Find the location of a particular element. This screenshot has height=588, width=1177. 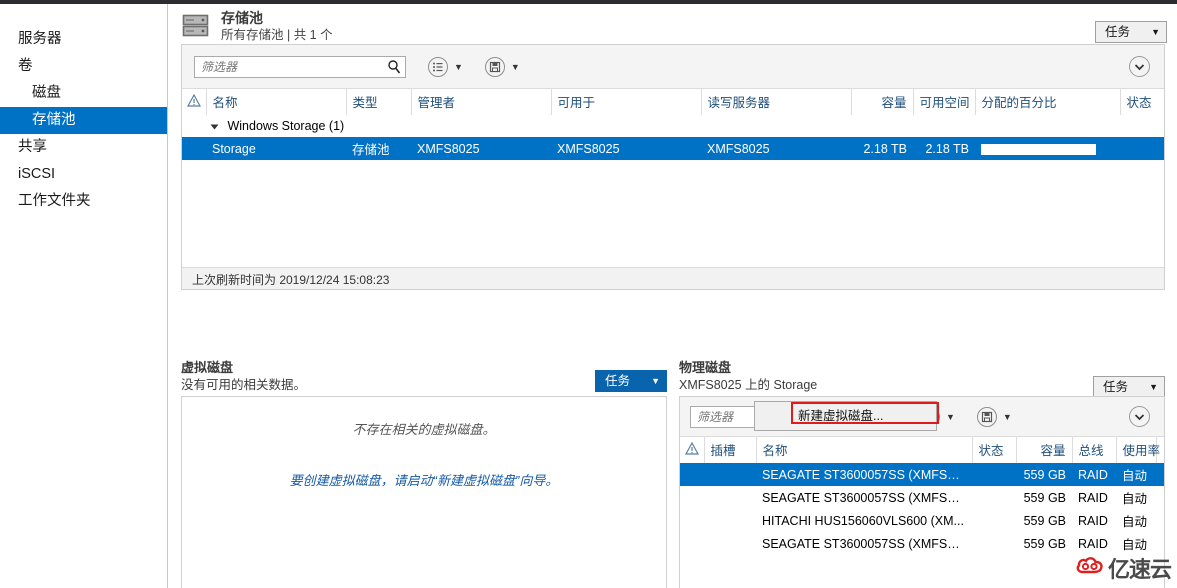

pools-filter-input is located at coordinates (300, 66).